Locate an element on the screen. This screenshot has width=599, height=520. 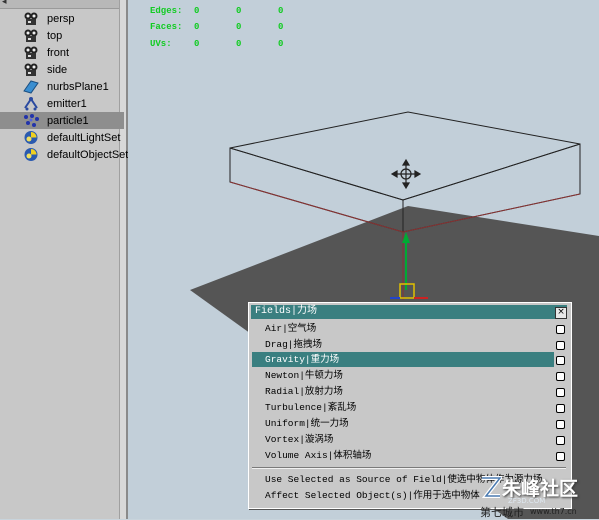
outliner-item-label: persp is located at coordinates (61, 18).